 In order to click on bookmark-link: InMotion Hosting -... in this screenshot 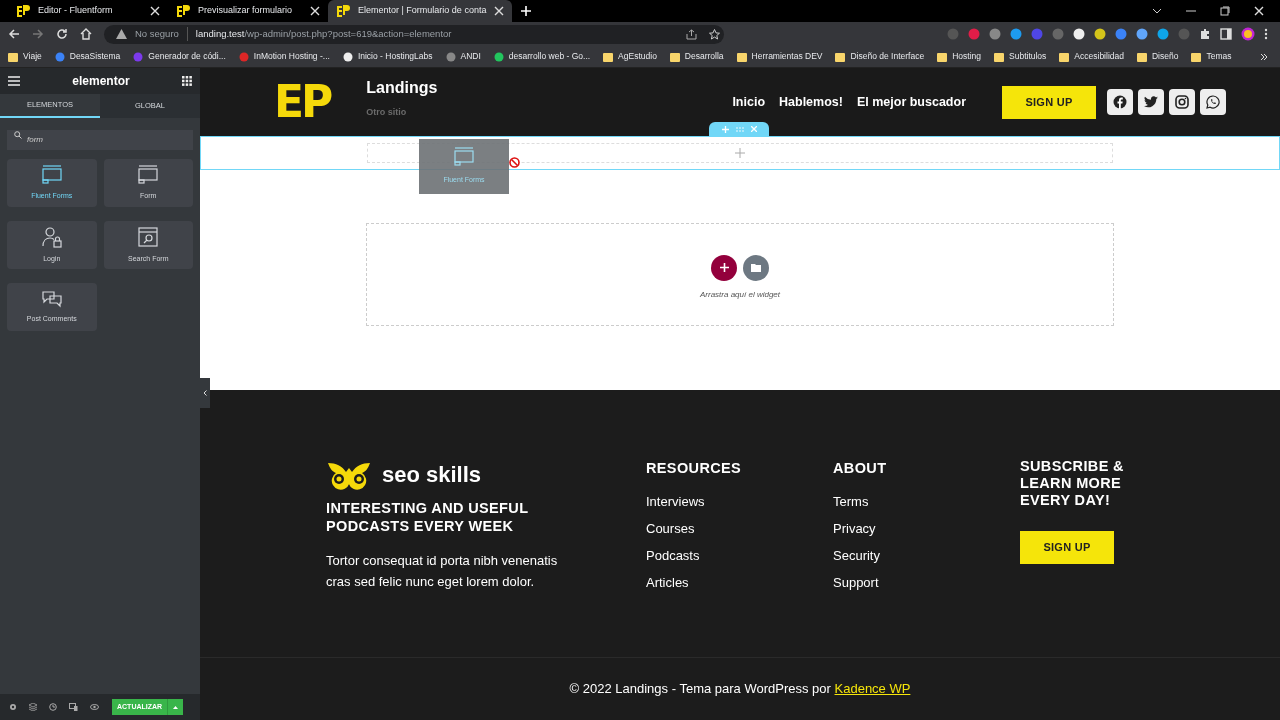, I will do `click(291, 56)`.